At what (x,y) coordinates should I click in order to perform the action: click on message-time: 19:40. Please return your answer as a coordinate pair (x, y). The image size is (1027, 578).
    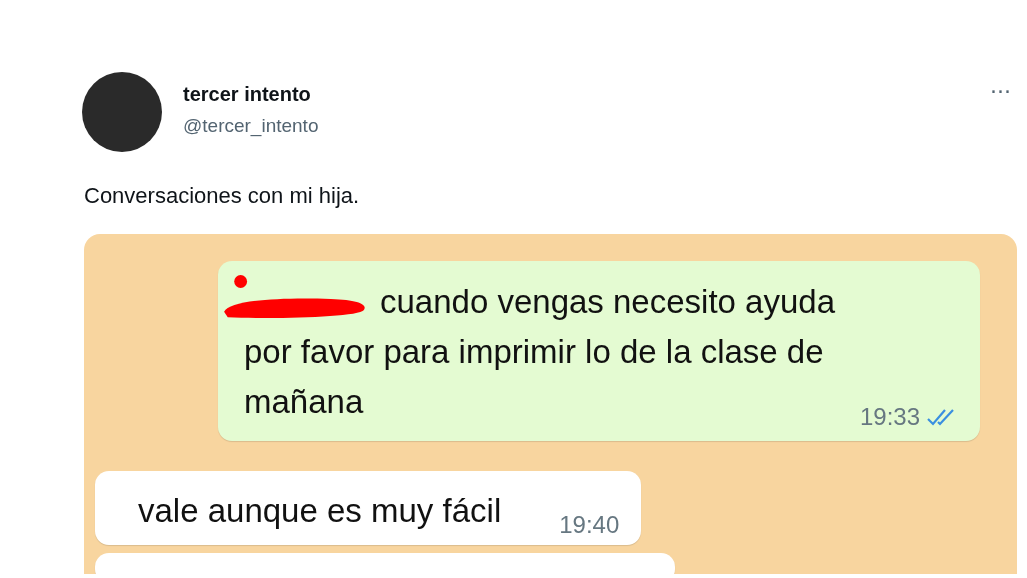
    Looking at the image, I should click on (589, 525).